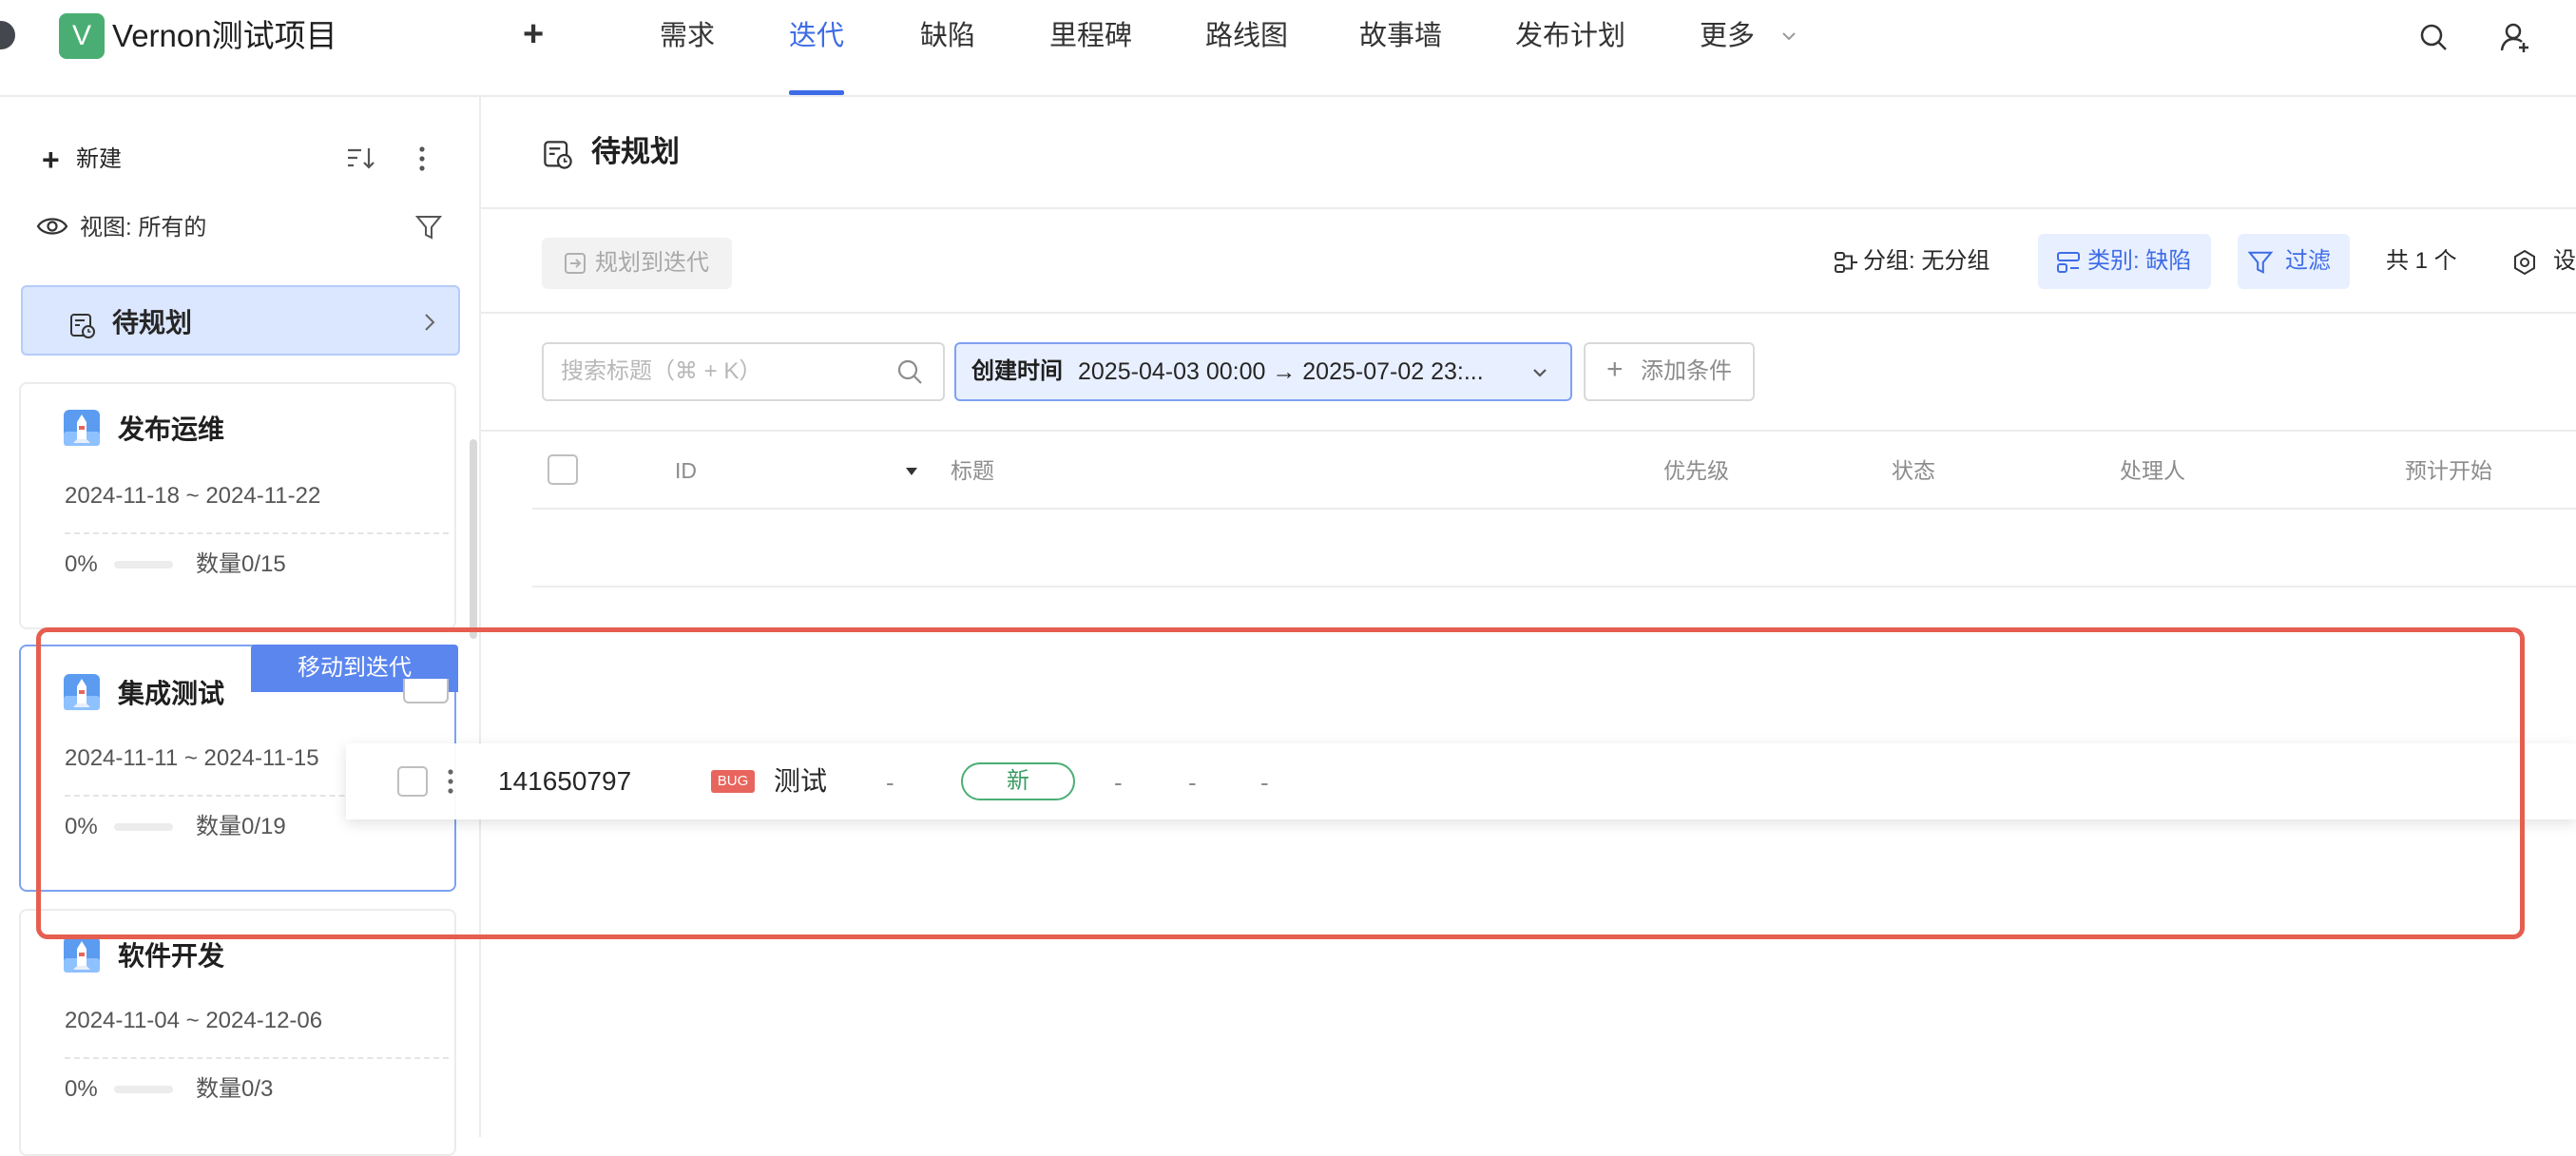 The height and width of the screenshot is (1156, 2576). What do you see at coordinates (1926, 261) in the screenshot?
I see `group-by-selector: 分组: 无分组` at bounding box center [1926, 261].